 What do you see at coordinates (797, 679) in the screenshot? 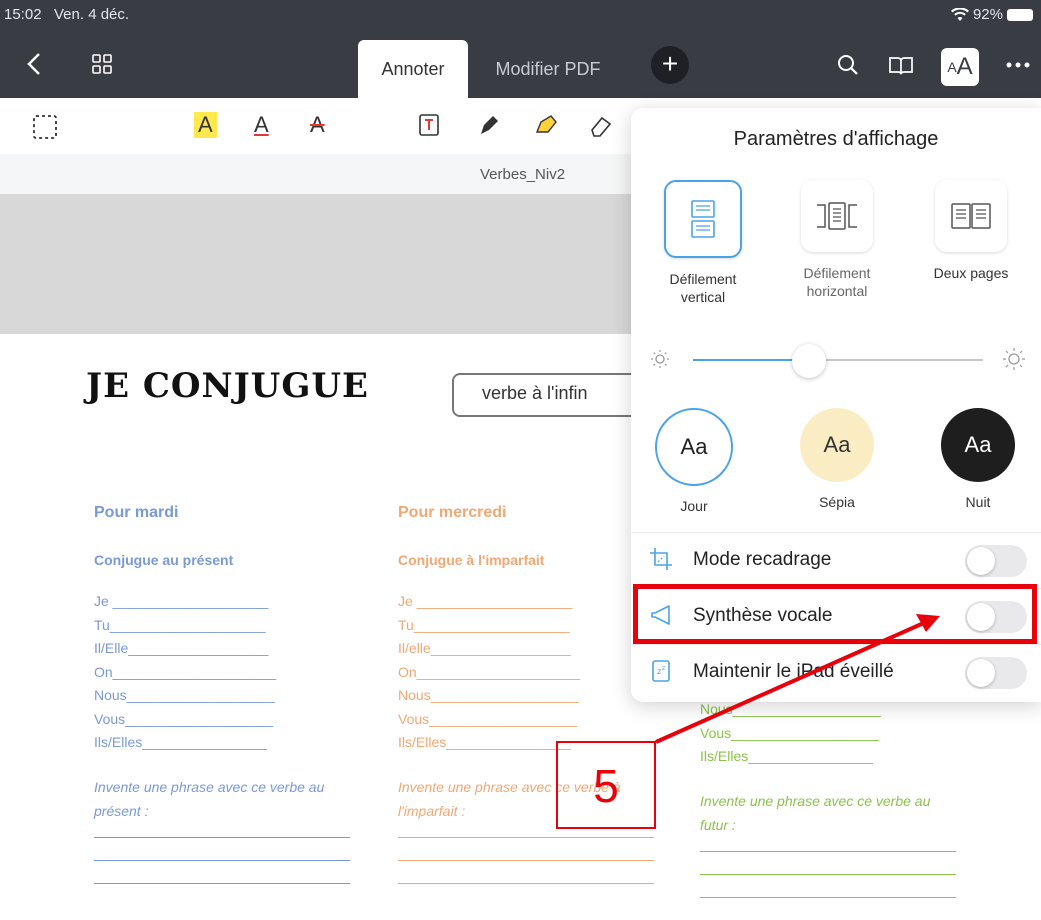
I see `annotation-arrow` at bounding box center [797, 679].